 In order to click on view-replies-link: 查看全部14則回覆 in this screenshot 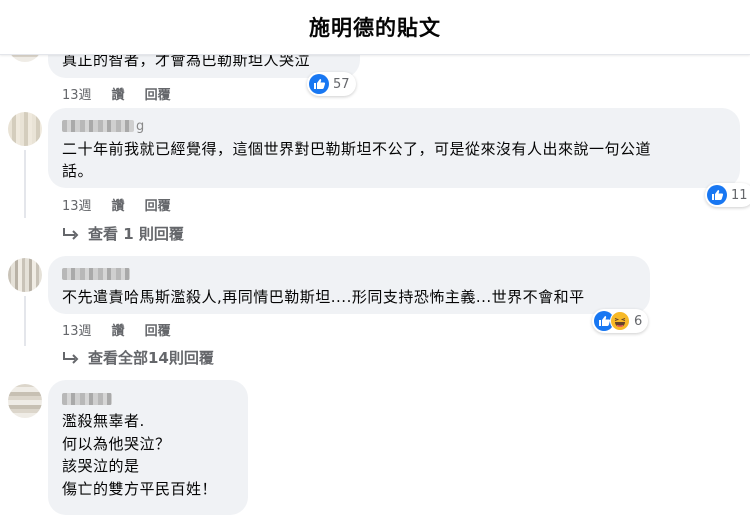, I will do `click(138, 357)`.